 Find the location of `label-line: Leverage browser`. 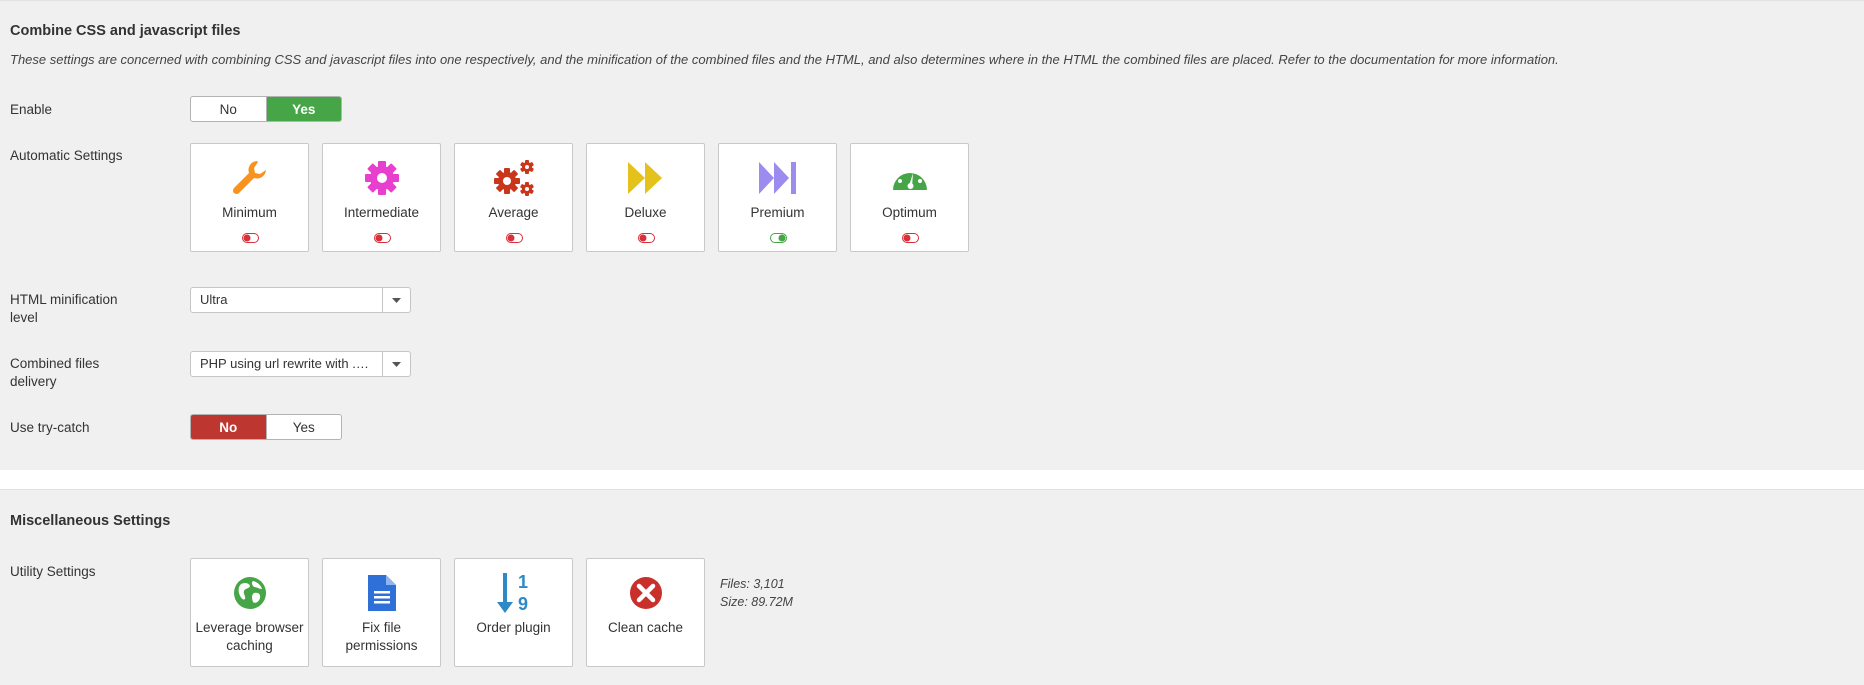

label-line: Leverage browser is located at coordinates (249, 627).